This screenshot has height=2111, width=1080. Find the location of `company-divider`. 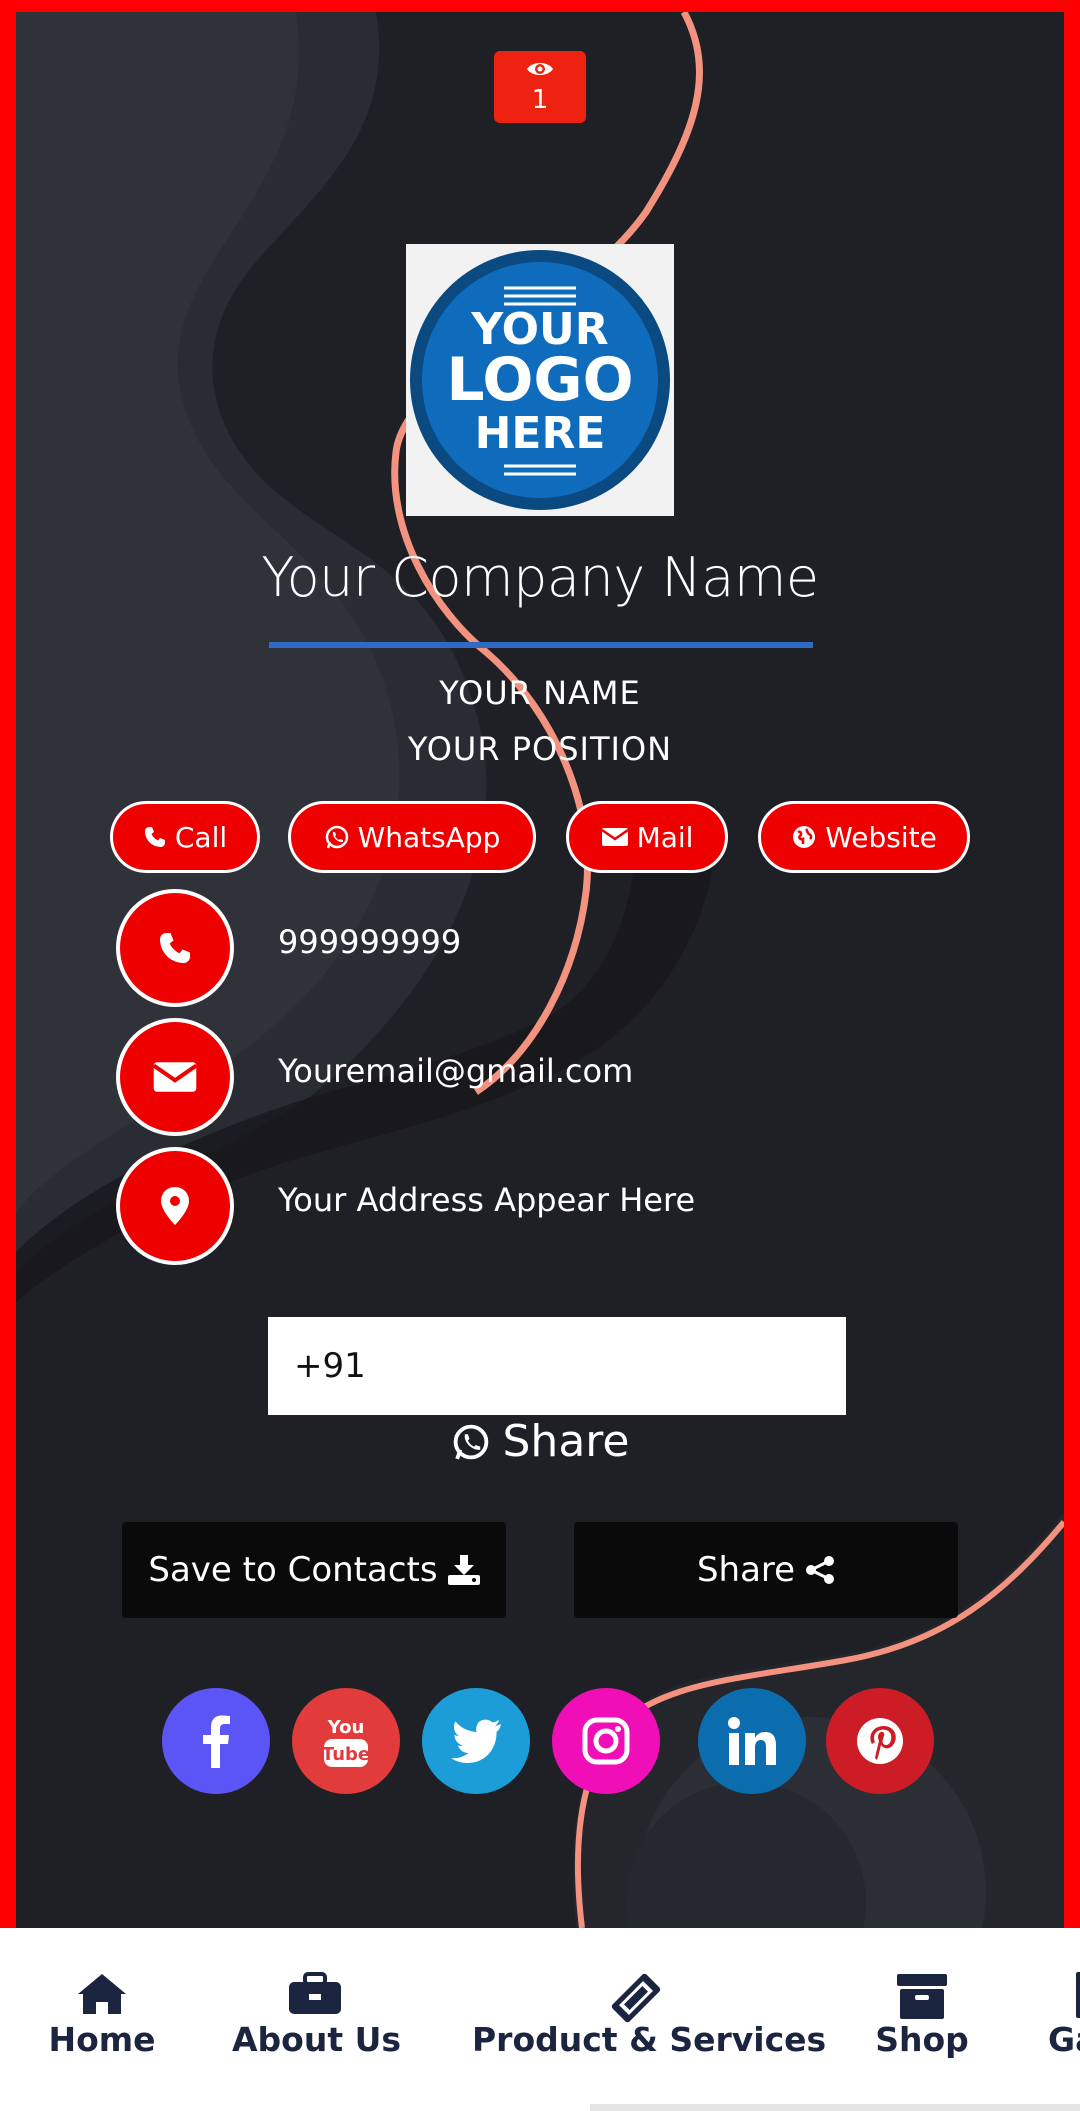

company-divider is located at coordinates (541, 645).